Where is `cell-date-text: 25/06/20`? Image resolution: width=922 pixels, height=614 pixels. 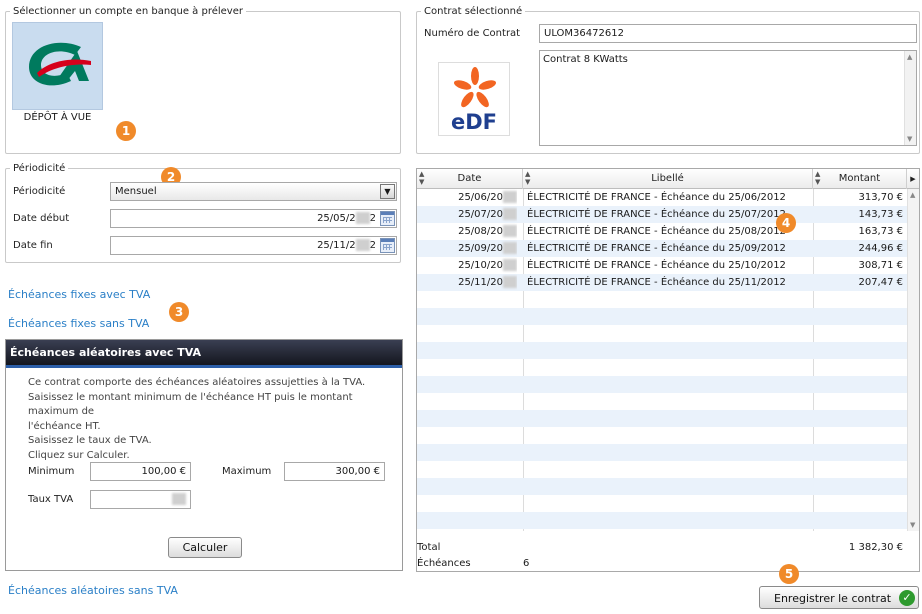
cell-date-text: 25/06/20 is located at coordinates (480, 197).